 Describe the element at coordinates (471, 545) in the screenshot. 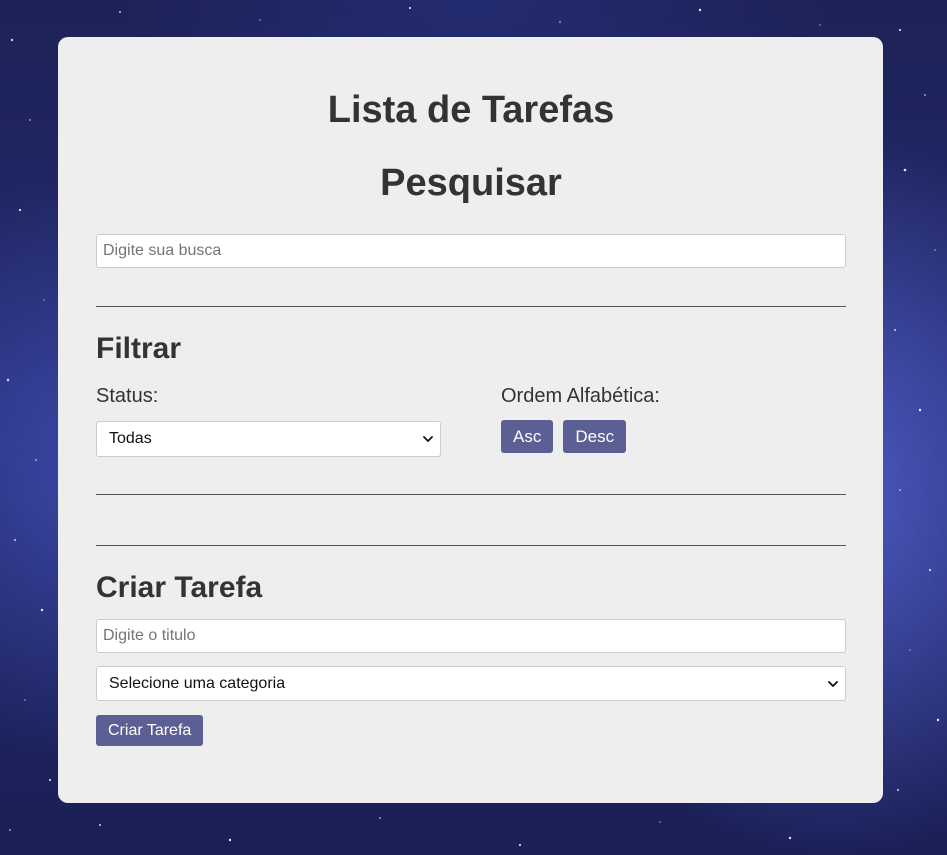

I see `divider-tasks` at that location.